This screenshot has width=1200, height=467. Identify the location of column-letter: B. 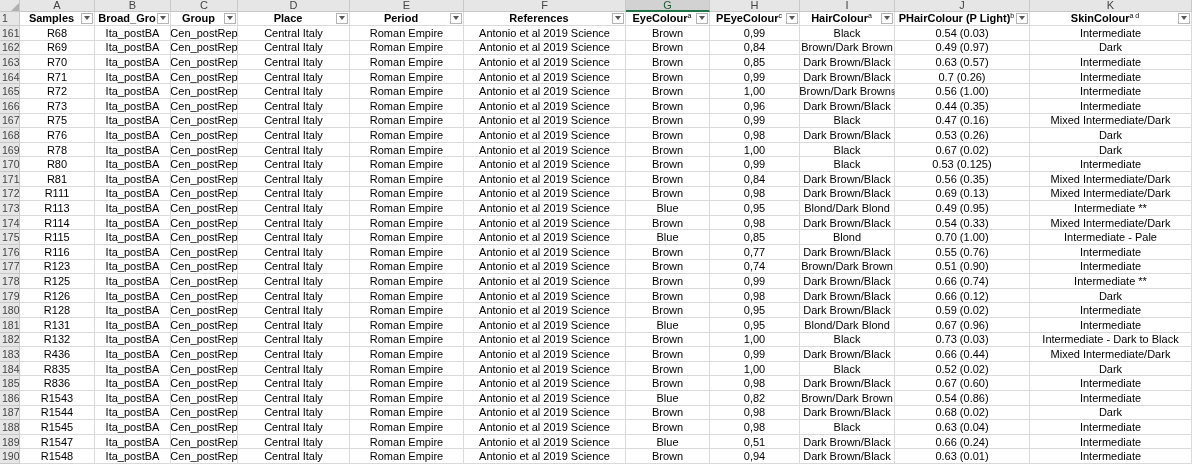
(133, 6).